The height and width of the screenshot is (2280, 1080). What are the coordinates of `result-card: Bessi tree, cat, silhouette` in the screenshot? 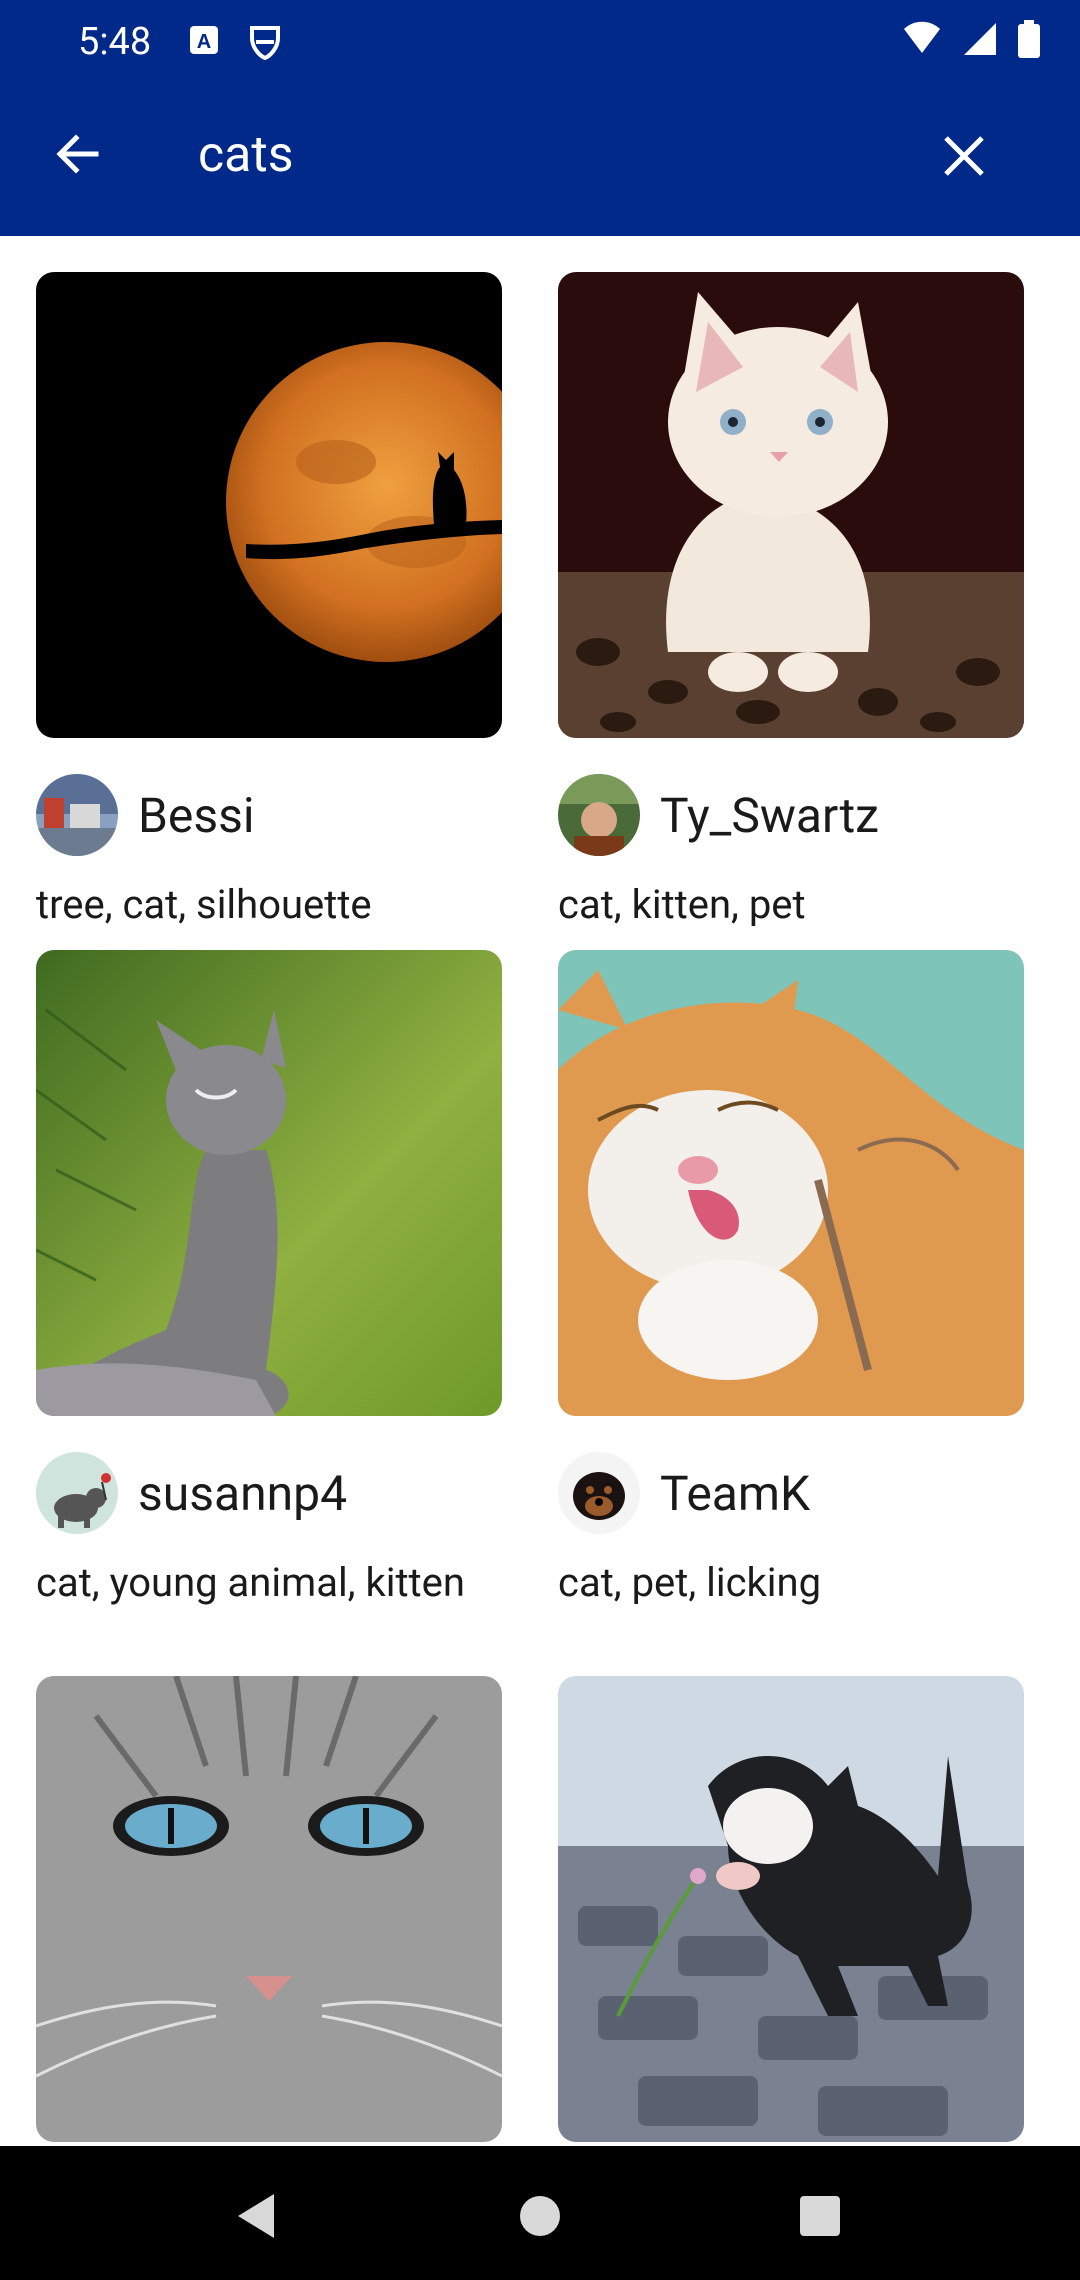 It's located at (269, 601).